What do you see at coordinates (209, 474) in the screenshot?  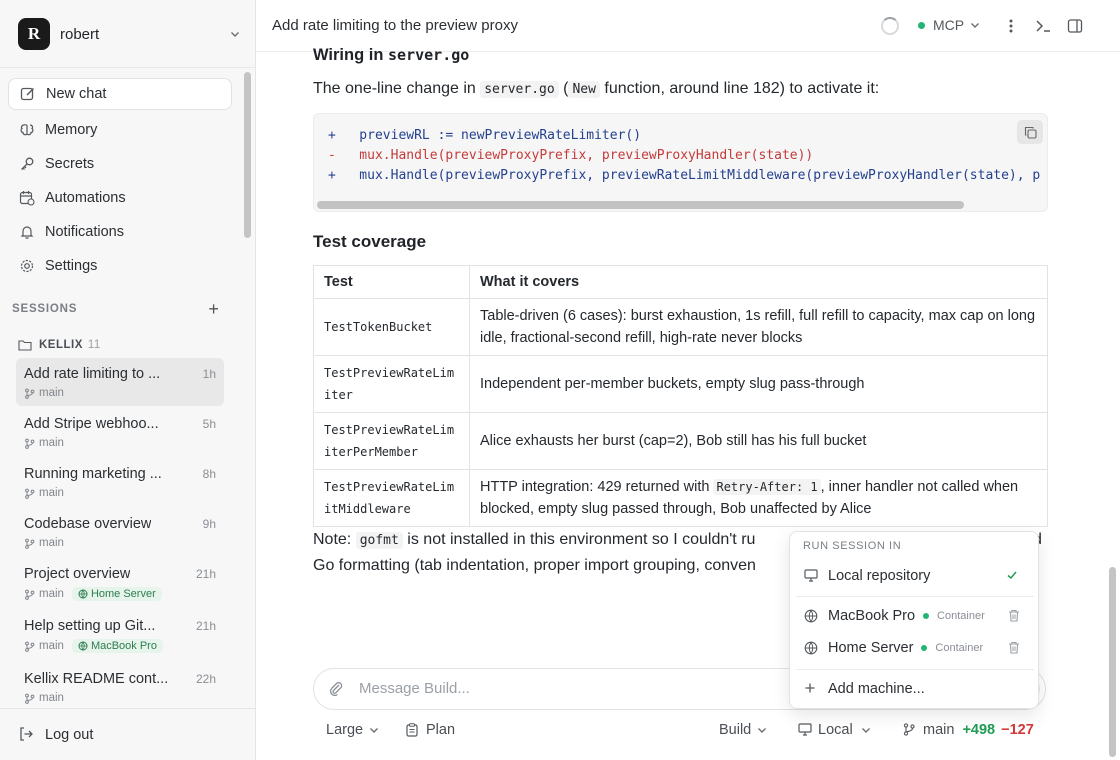 I see `session-time: 8h` at bounding box center [209, 474].